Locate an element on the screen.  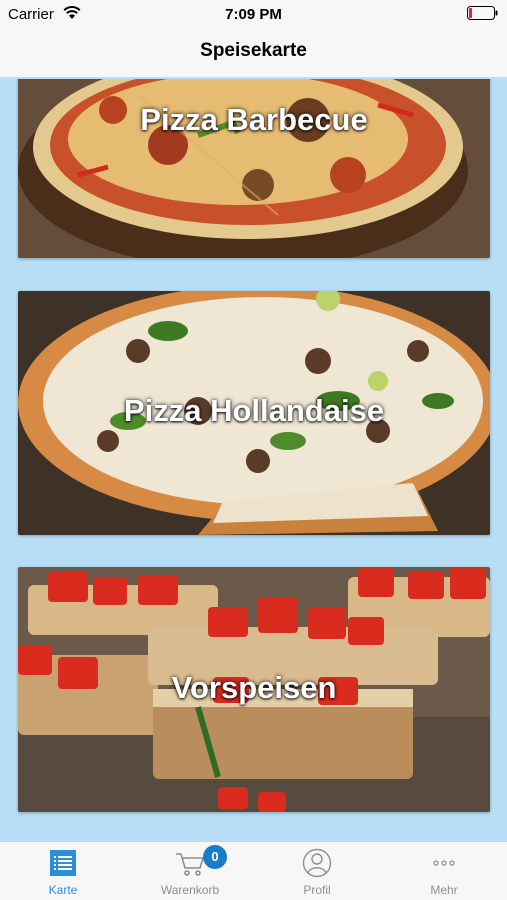
list-icon is located at coordinates (63, 863).